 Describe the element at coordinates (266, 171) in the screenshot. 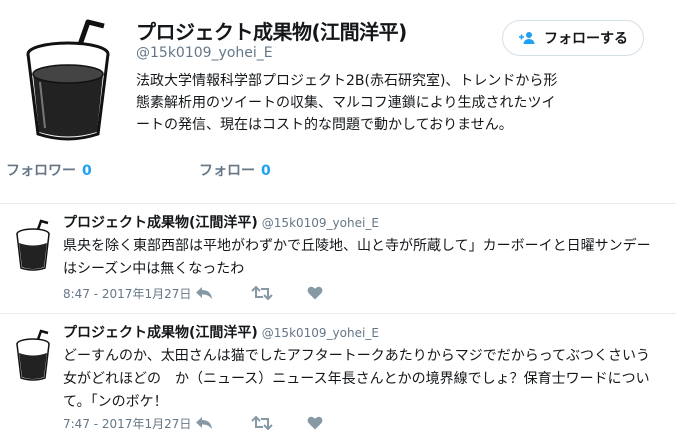

I see `following-count: 0` at that location.